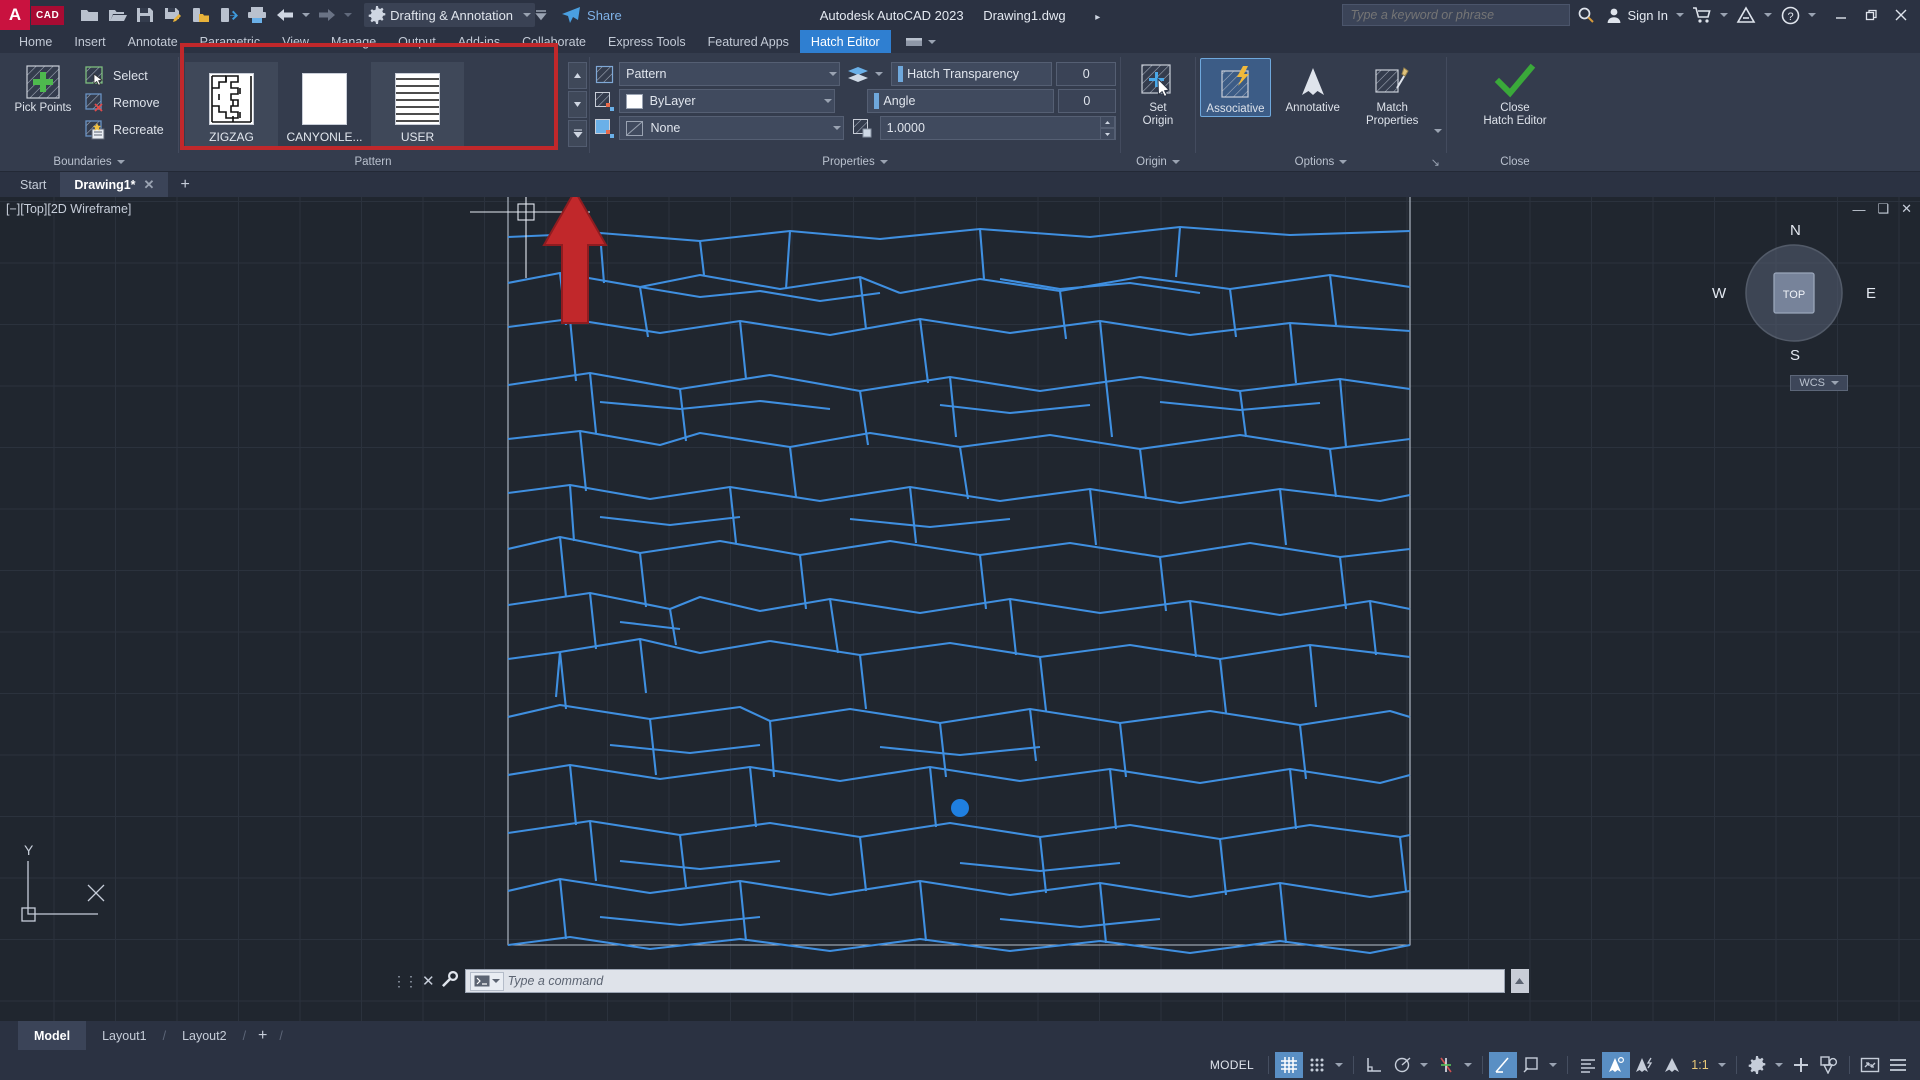 This screenshot has height=1080, width=1920. What do you see at coordinates (126, 129) in the screenshot?
I see `recreate-boundary-button: Recreate` at bounding box center [126, 129].